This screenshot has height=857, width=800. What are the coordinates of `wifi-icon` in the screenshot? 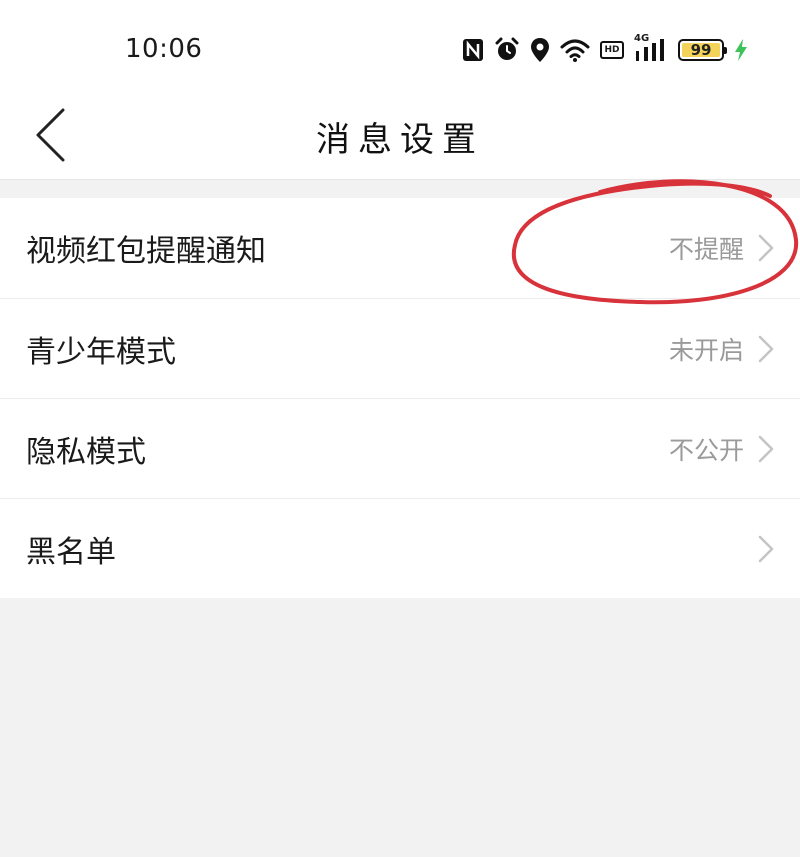 It's located at (575, 50).